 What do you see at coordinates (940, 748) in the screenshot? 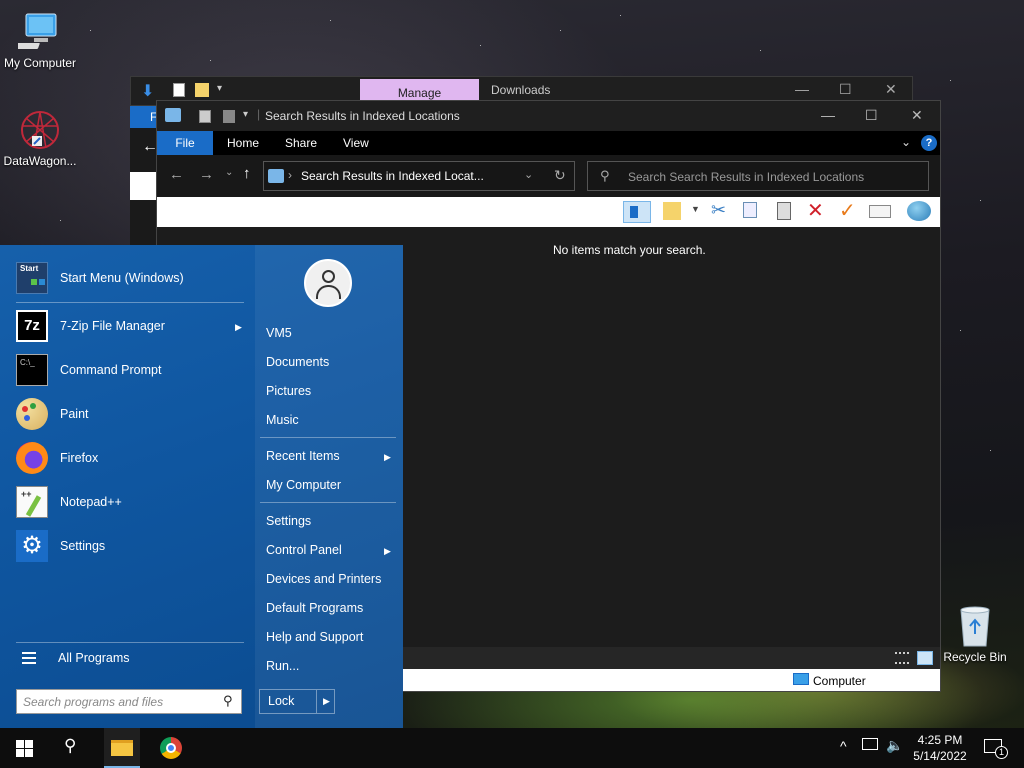
I see `clock: 4:25 PM 5/14/2022` at bounding box center [940, 748].